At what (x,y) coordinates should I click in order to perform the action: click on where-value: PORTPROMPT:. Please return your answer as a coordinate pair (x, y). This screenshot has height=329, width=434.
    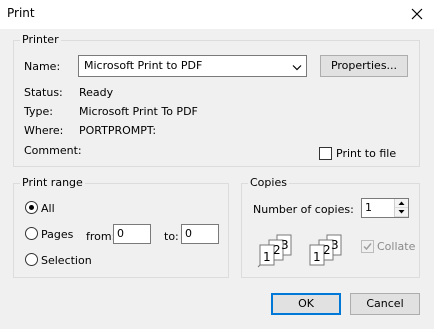
    Looking at the image, I should click on (118, 130).